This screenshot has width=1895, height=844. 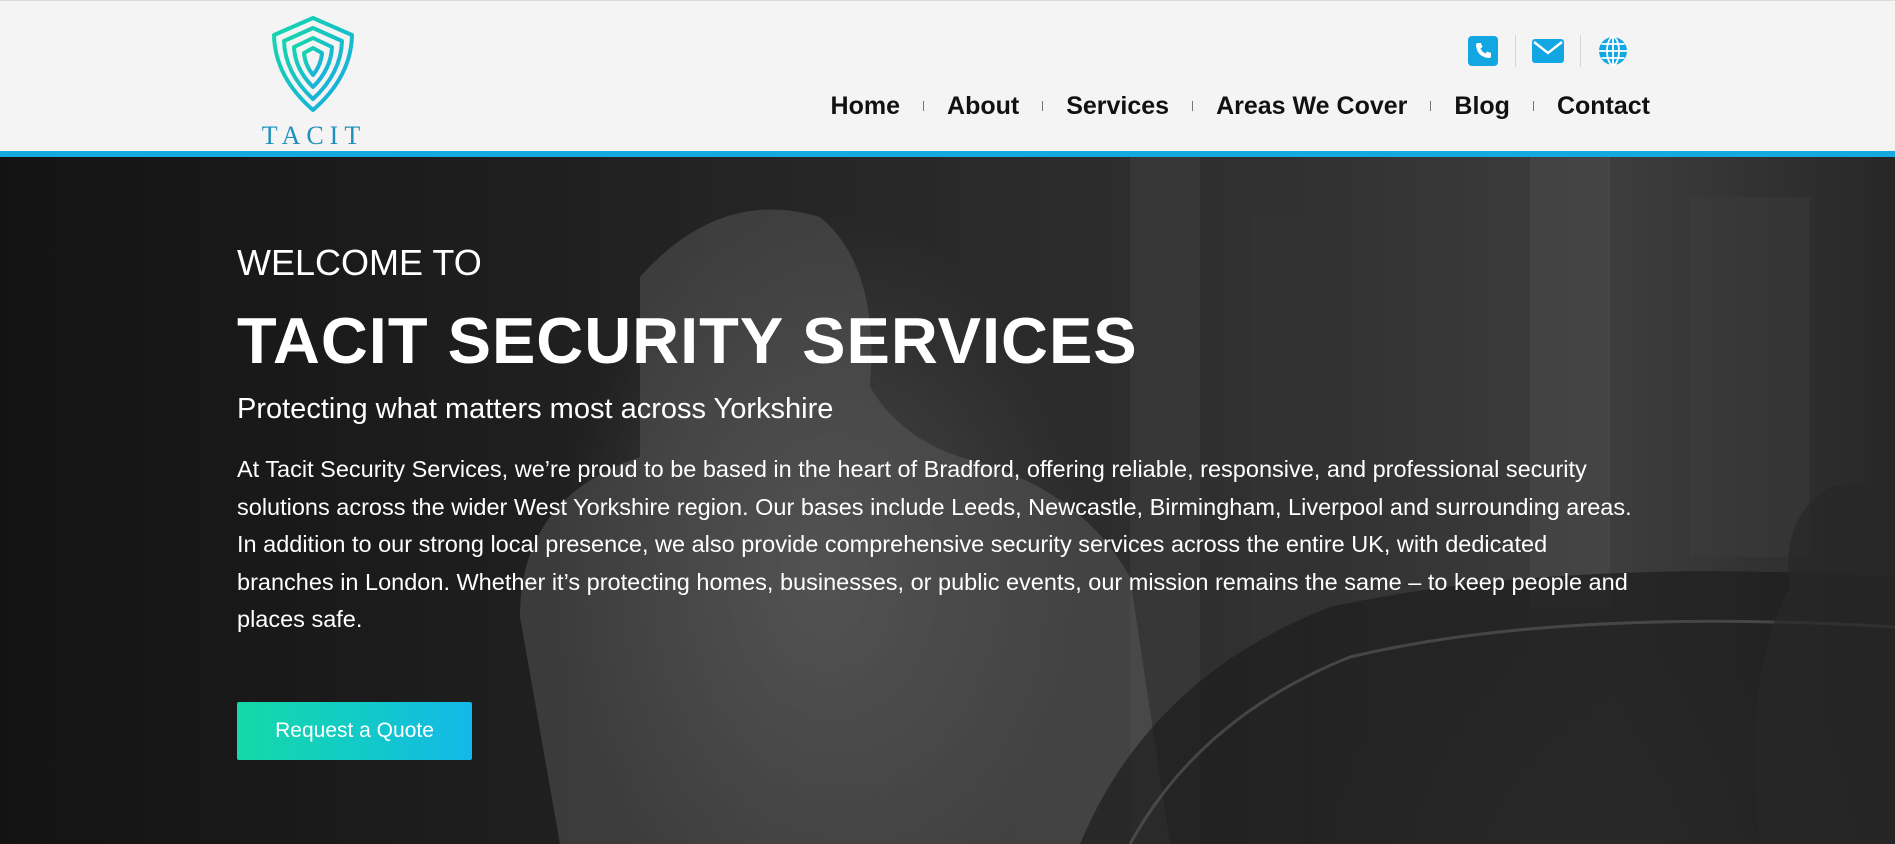 I want to click on nav-contact: Contact, so click(x=1603, y=106).